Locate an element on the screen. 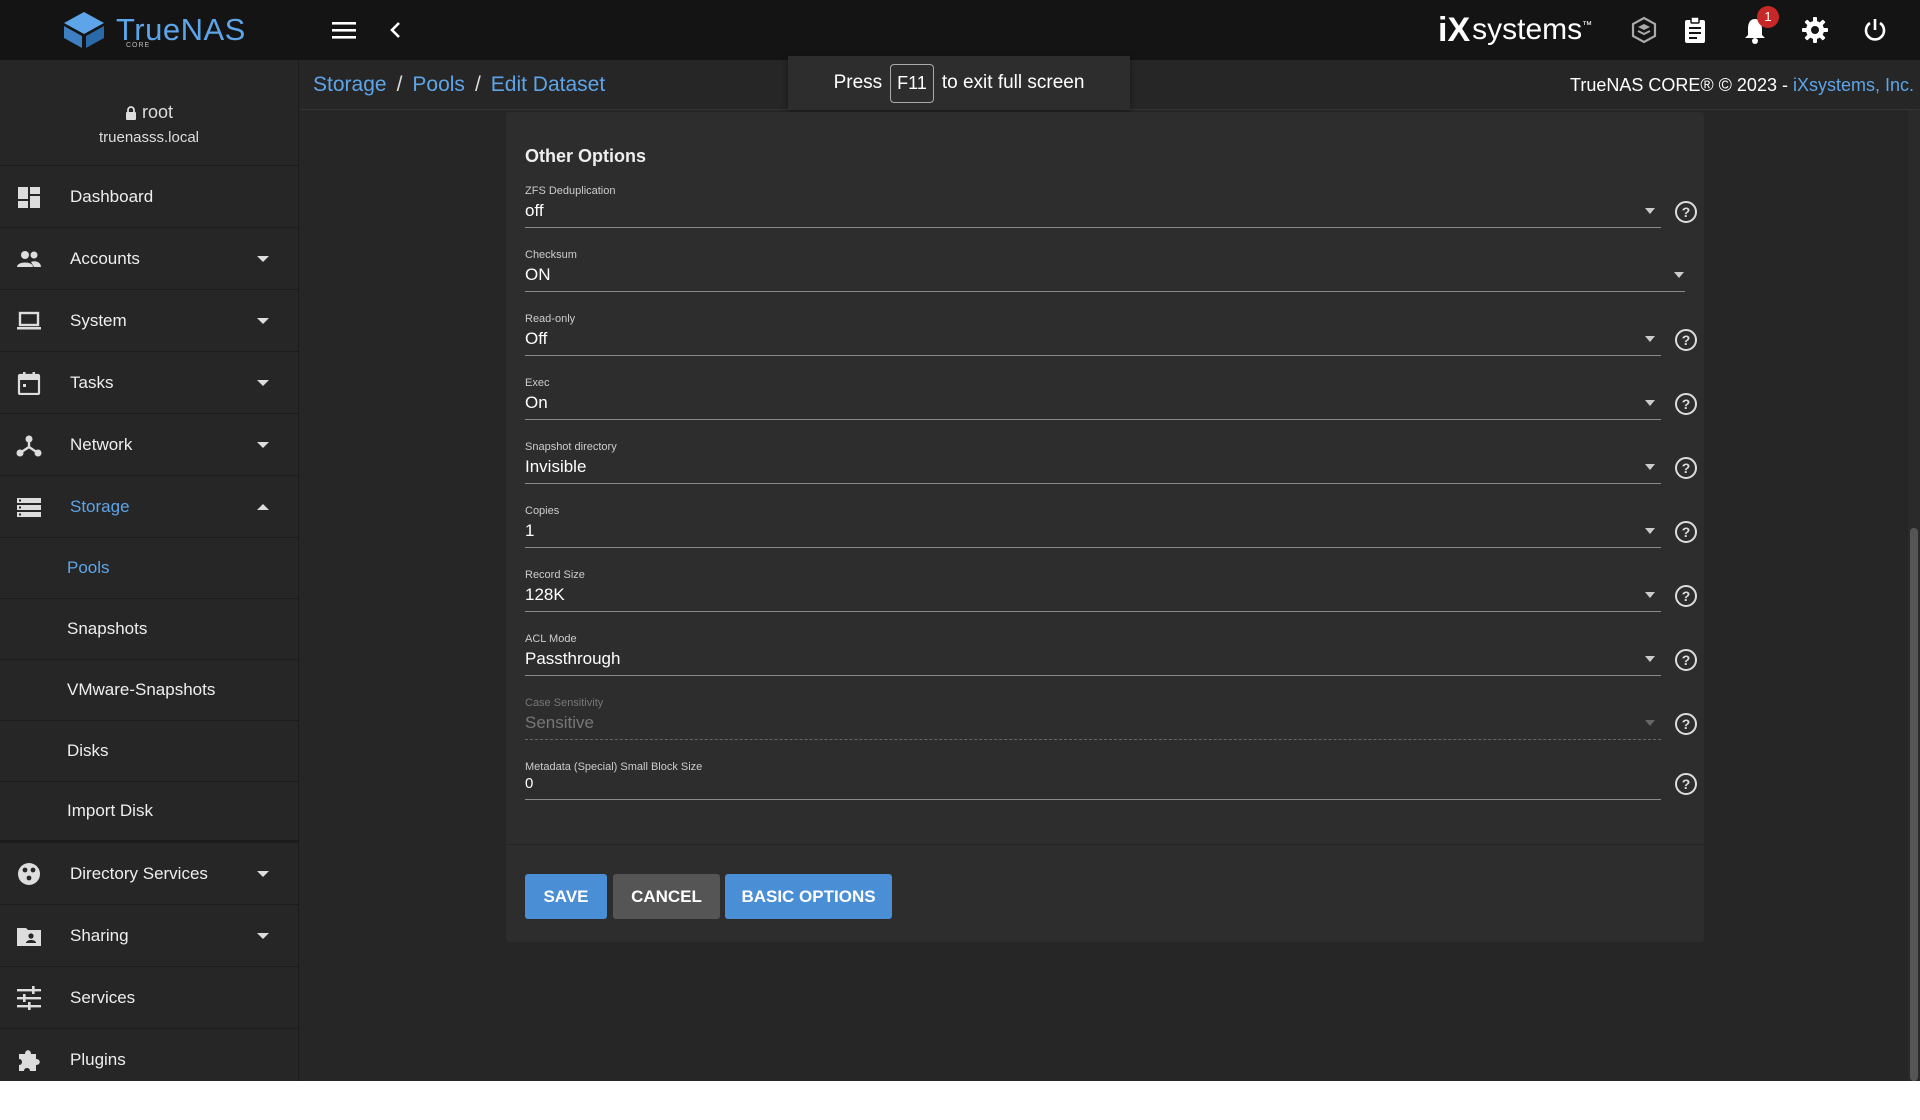  metadata-small-block-size-input: Metadata (Special) Small Block Size 0 ? is located at coordinates (1111, 793).